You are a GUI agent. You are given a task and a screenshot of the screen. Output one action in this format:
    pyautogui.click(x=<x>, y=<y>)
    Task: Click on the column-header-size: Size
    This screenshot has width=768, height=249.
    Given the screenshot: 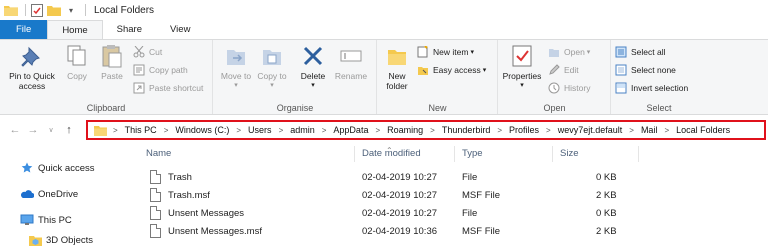 What is the action you would take?
    pyautogui.click(x=569, y=153)
    